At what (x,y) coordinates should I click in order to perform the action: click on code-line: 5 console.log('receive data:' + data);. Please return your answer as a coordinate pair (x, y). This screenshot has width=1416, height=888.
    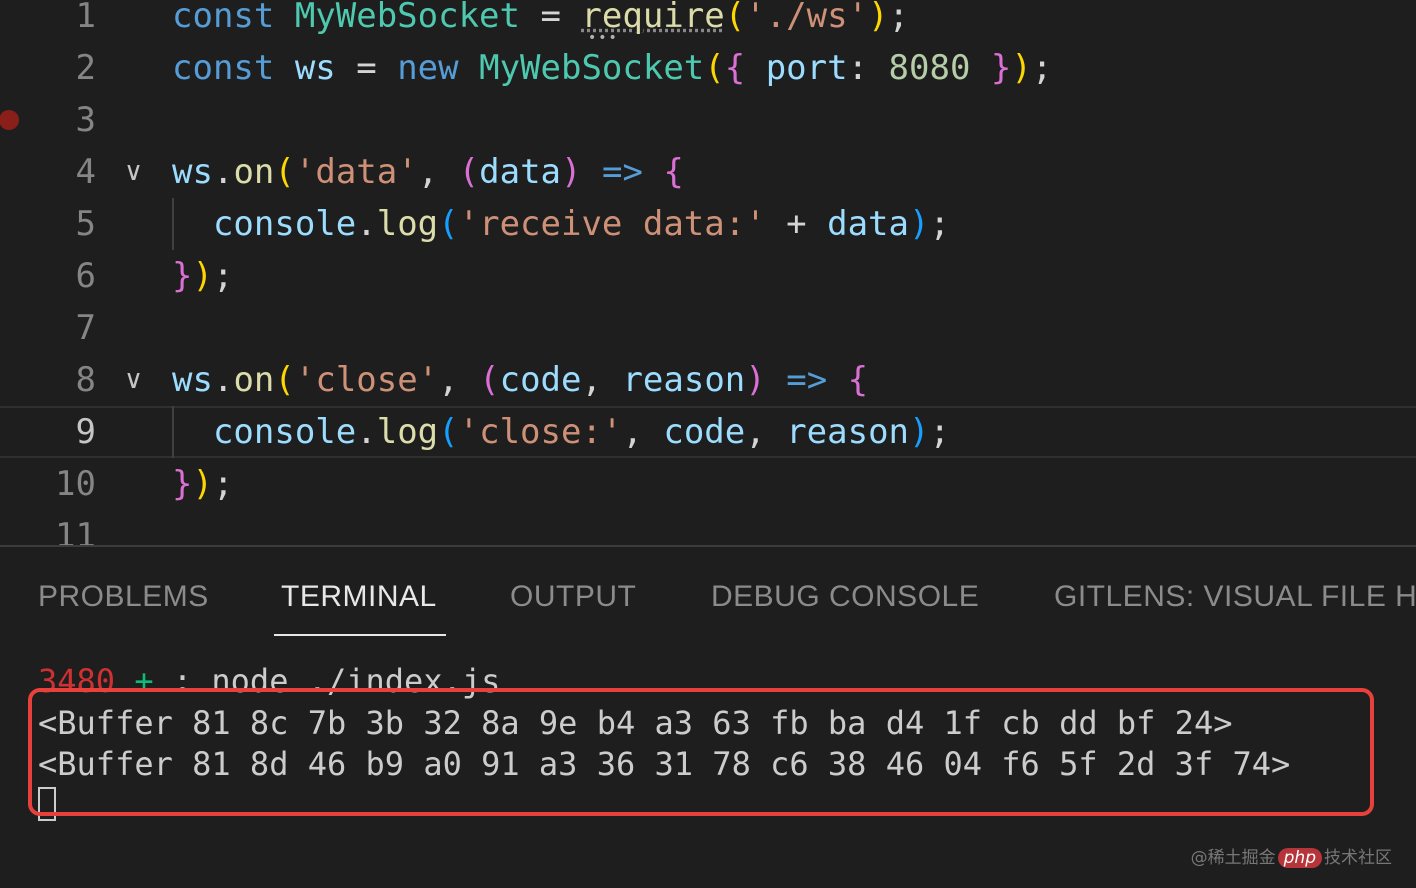
    Looking at the image, I should click on (708, 224).